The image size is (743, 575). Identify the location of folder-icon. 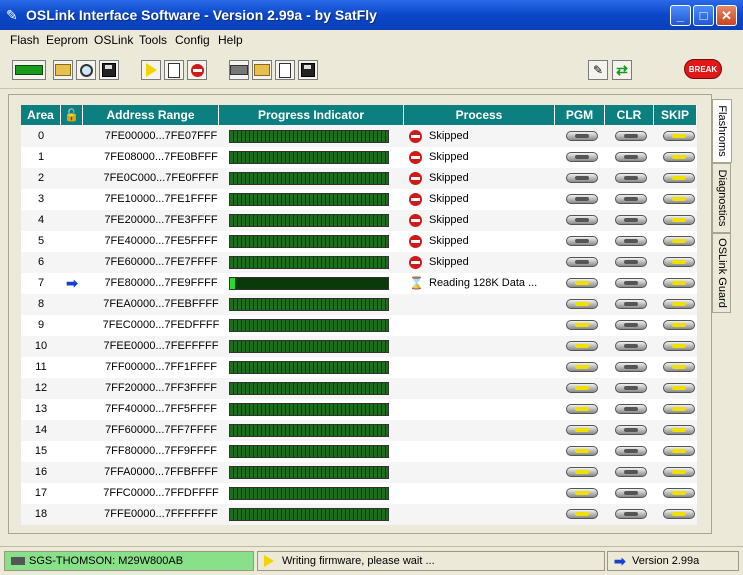
(63, 70).